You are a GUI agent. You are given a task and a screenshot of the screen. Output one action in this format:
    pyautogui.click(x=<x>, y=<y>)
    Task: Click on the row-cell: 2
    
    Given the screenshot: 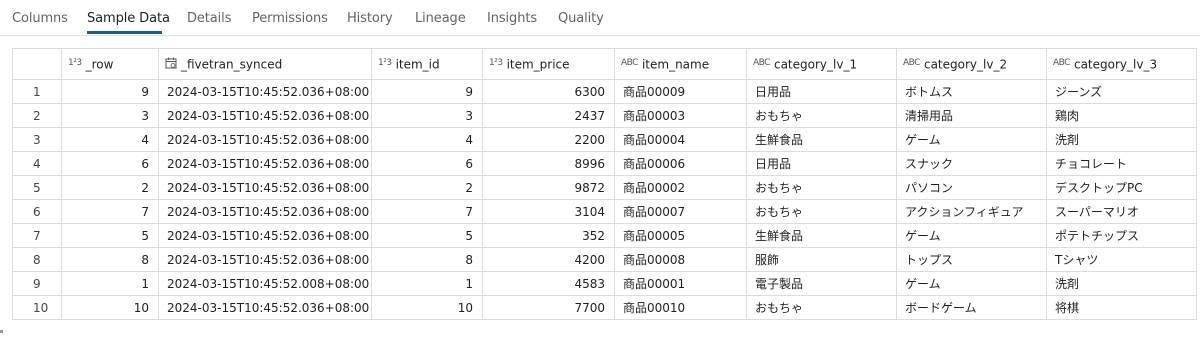 What is the action you would take?
    pyautogui.click(x=110, y=187)
    